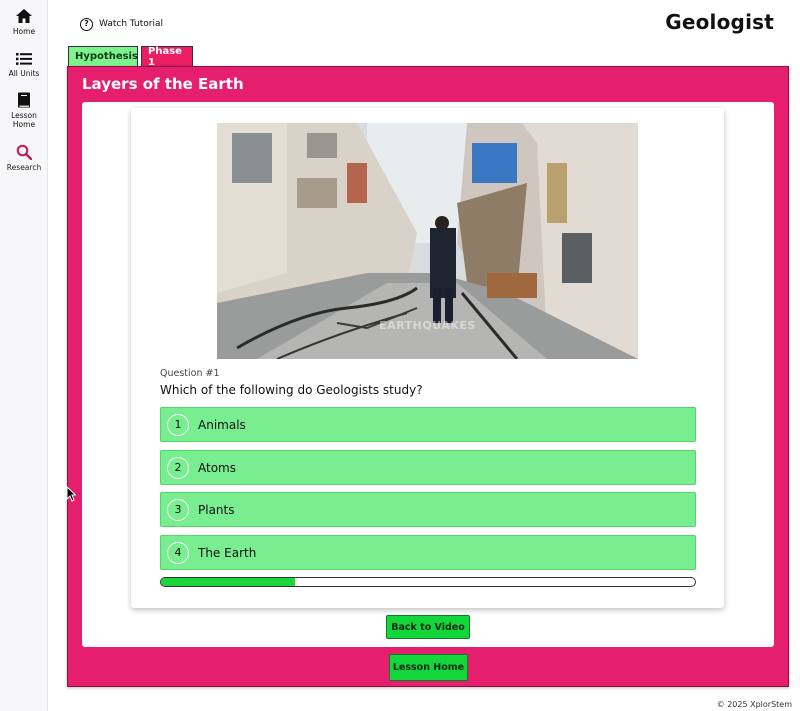 The height and width of the screenshot is (711, 800). I want to click on answer-number-badge: 2, so click(178, 467).